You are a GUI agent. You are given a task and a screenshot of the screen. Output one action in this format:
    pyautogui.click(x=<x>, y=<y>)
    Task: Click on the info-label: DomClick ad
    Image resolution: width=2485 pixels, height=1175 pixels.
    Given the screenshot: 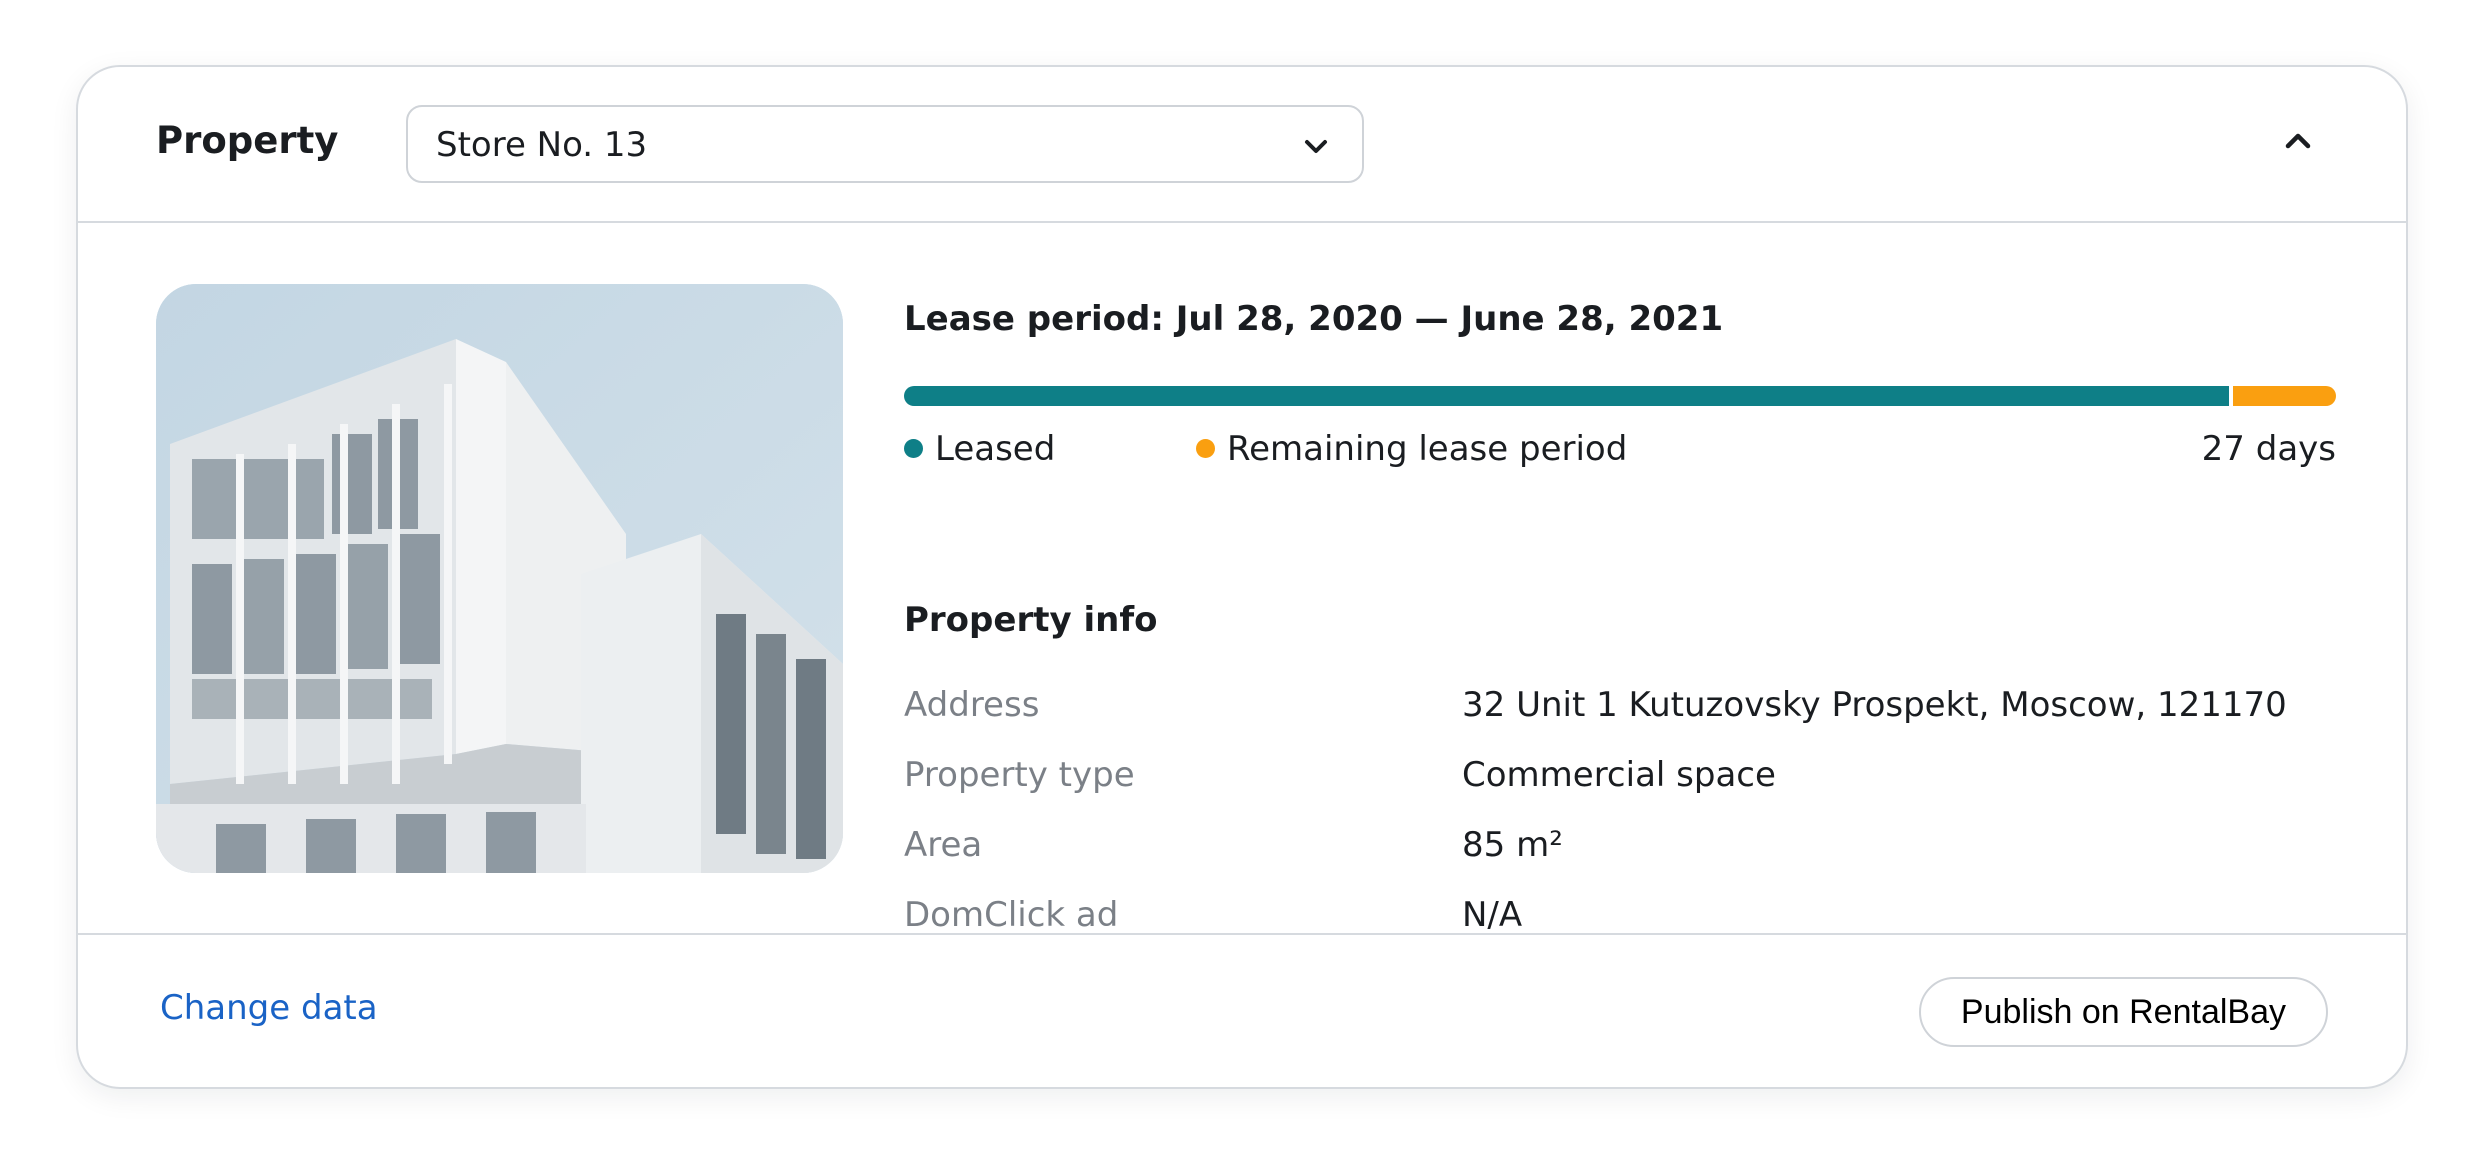 What is the action you would take?
    pyautogui.click(x=1011, y=915)
    